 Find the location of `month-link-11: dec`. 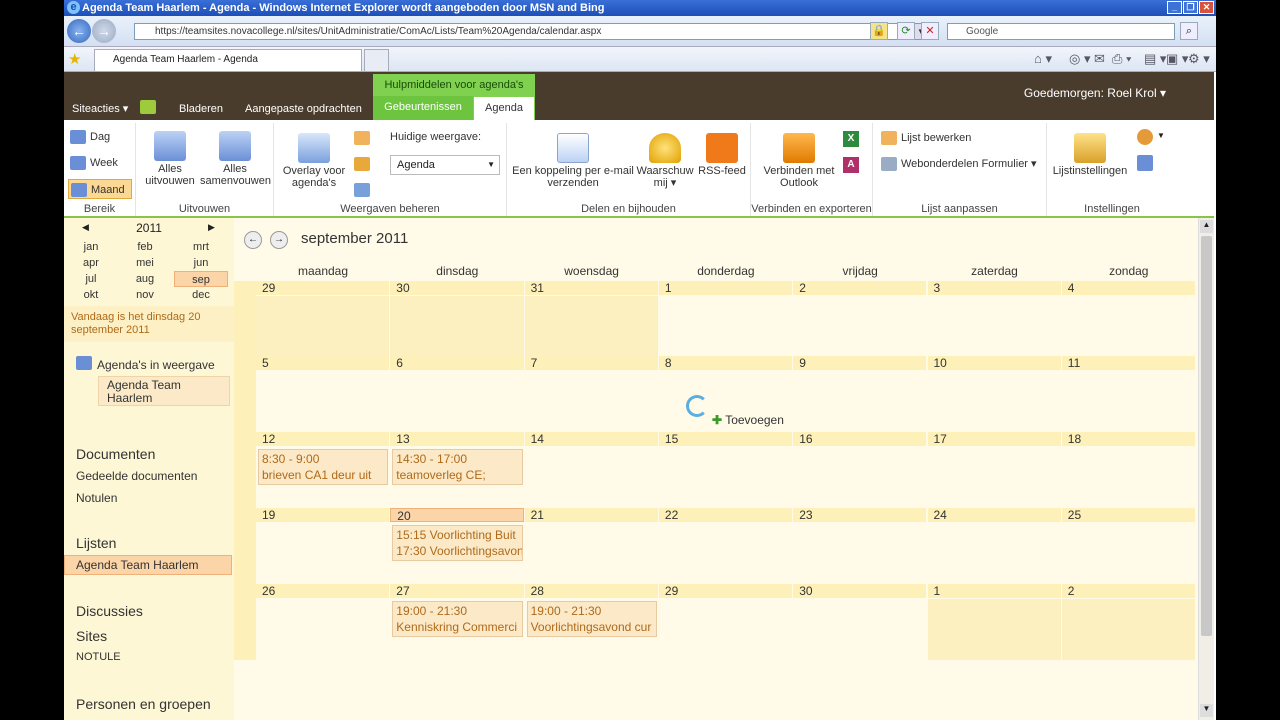

month-link-11: dec is located at coordinates (201, 295).